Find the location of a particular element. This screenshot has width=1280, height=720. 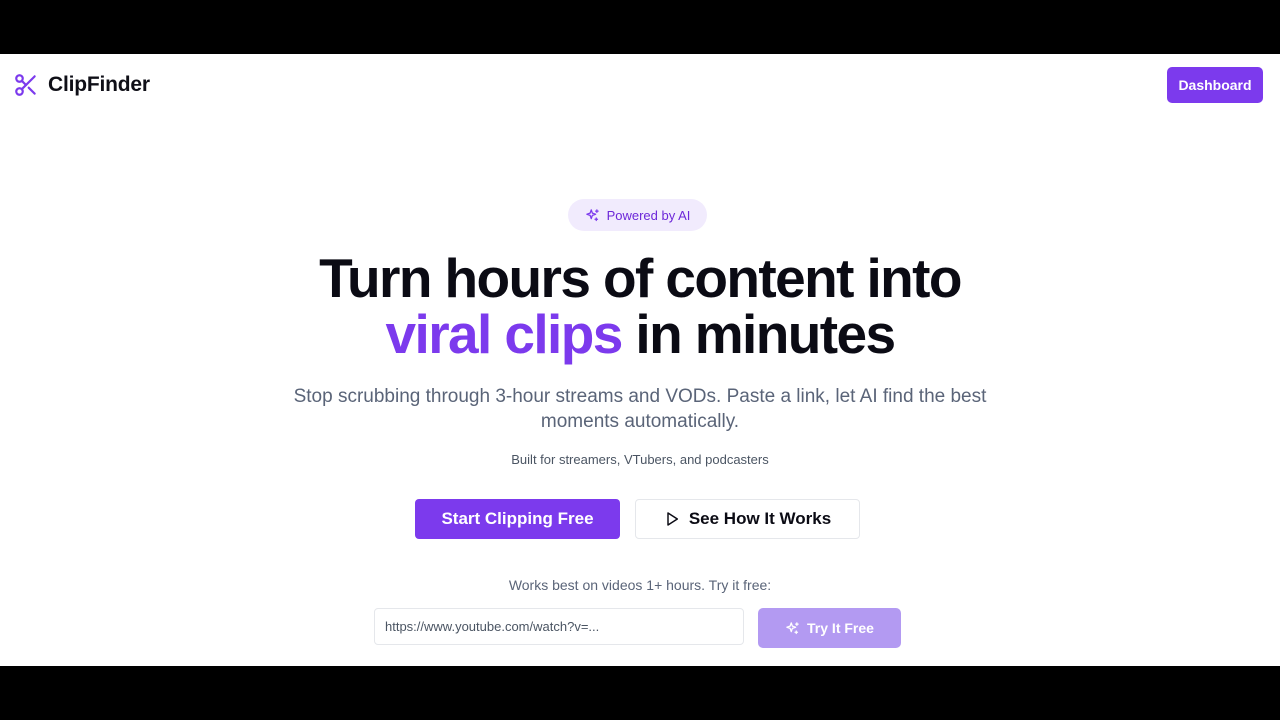

headline-line1: Turn hours of content into is located at coordinates (640, 278).